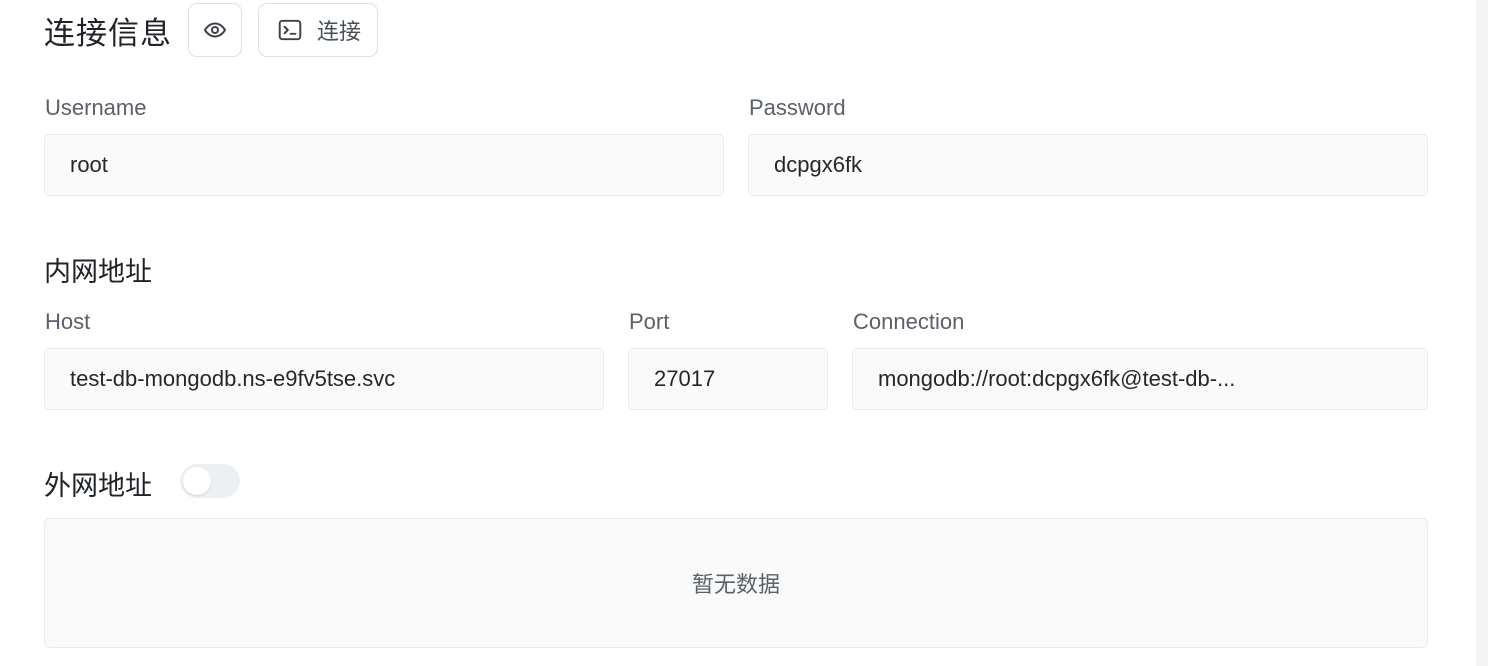 The width and height of the screenshot is (1488, 666). What do you see at coordinates (797, 107) in the screenshot?
I see `password-label: Password` at bounding box center [797, 107].